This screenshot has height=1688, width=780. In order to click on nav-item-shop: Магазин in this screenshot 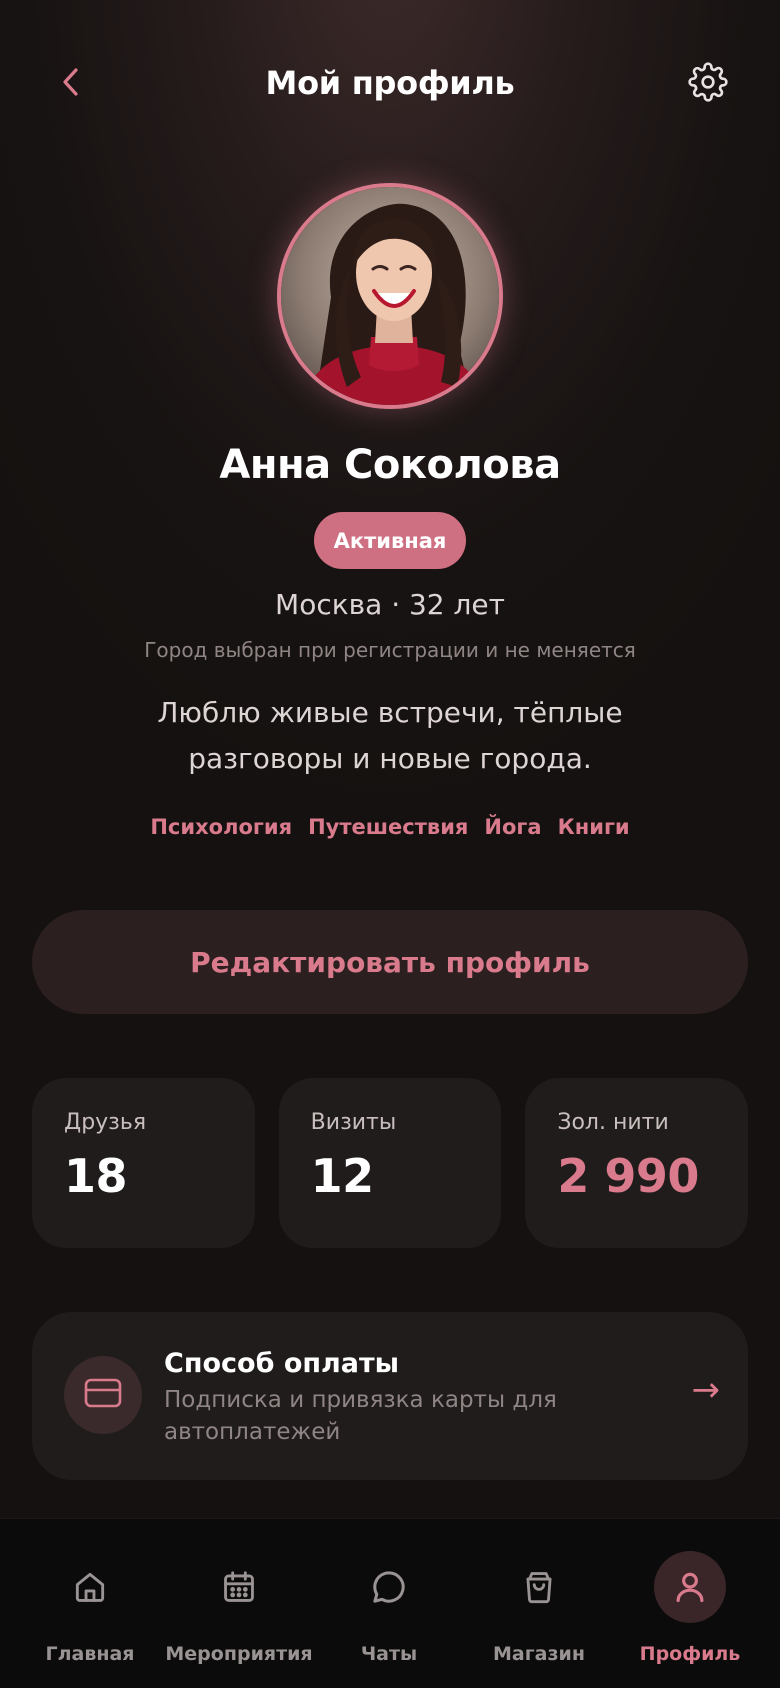, I will do `click(539, 1603)`.